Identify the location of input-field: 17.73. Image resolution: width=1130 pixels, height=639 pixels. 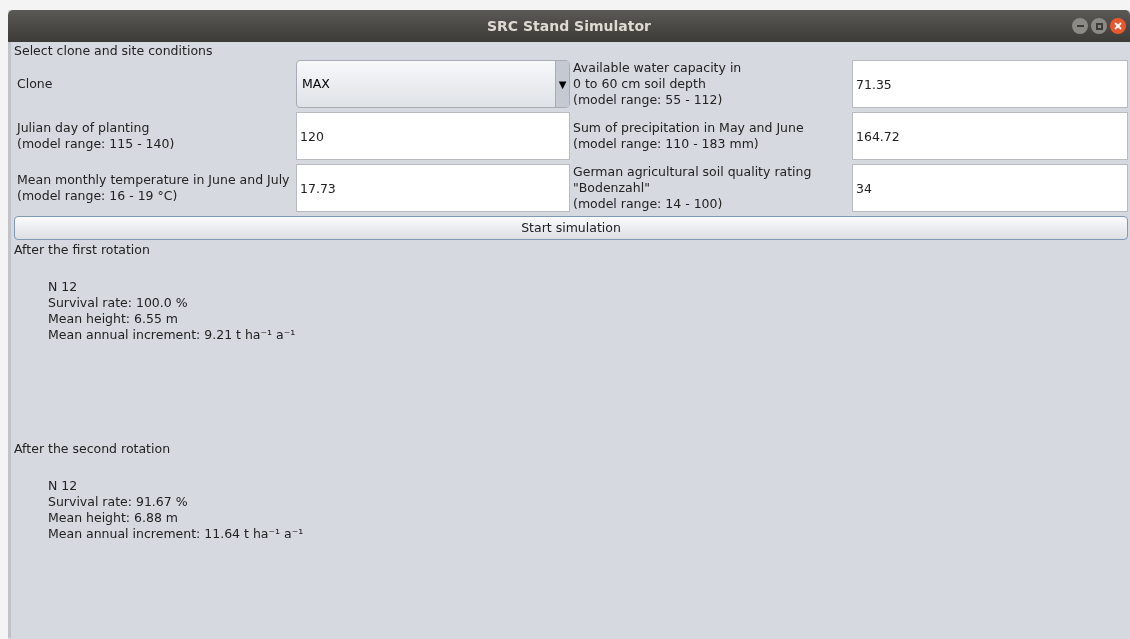
(433, 188).